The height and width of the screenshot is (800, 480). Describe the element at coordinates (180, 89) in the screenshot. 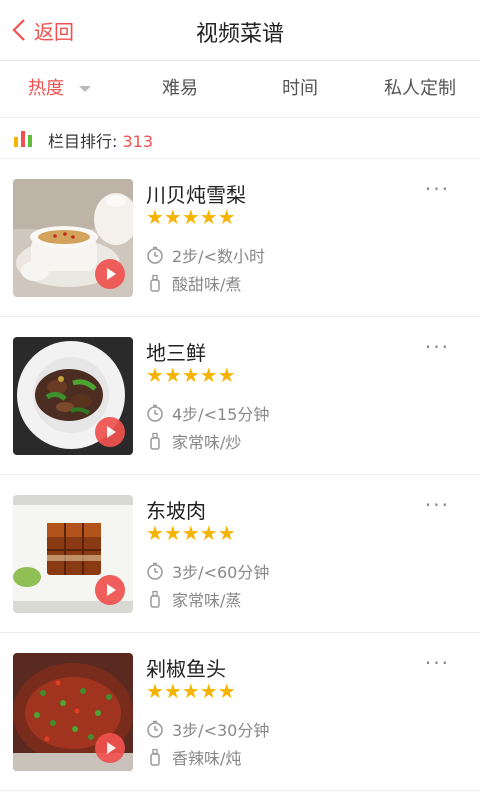

I see `tab-difficulty: 难易` at that location.